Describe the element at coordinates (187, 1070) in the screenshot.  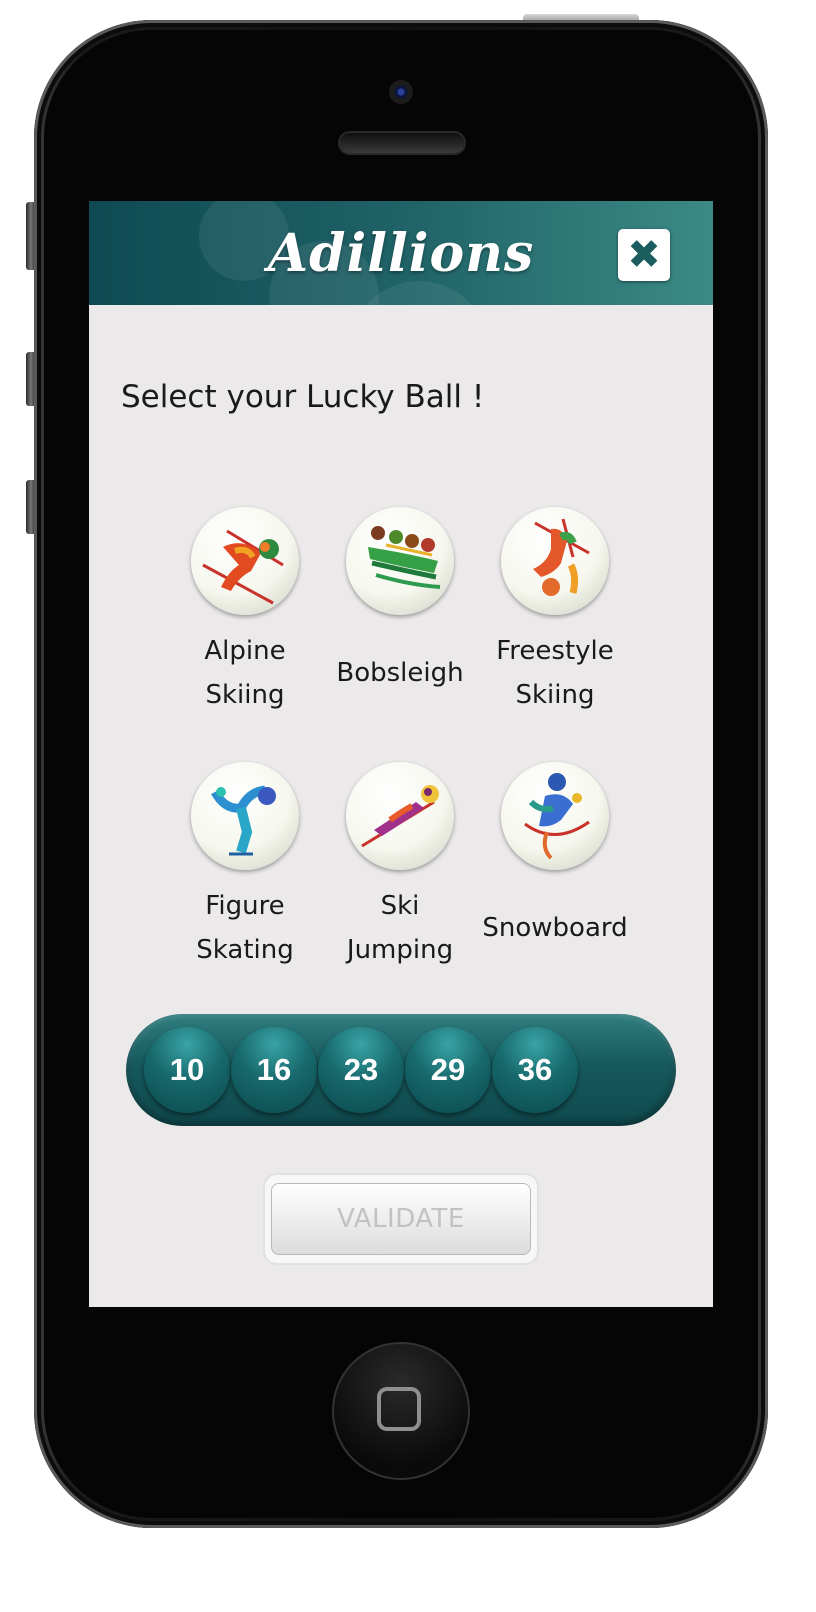
I see `number-ball: 10` at that location.